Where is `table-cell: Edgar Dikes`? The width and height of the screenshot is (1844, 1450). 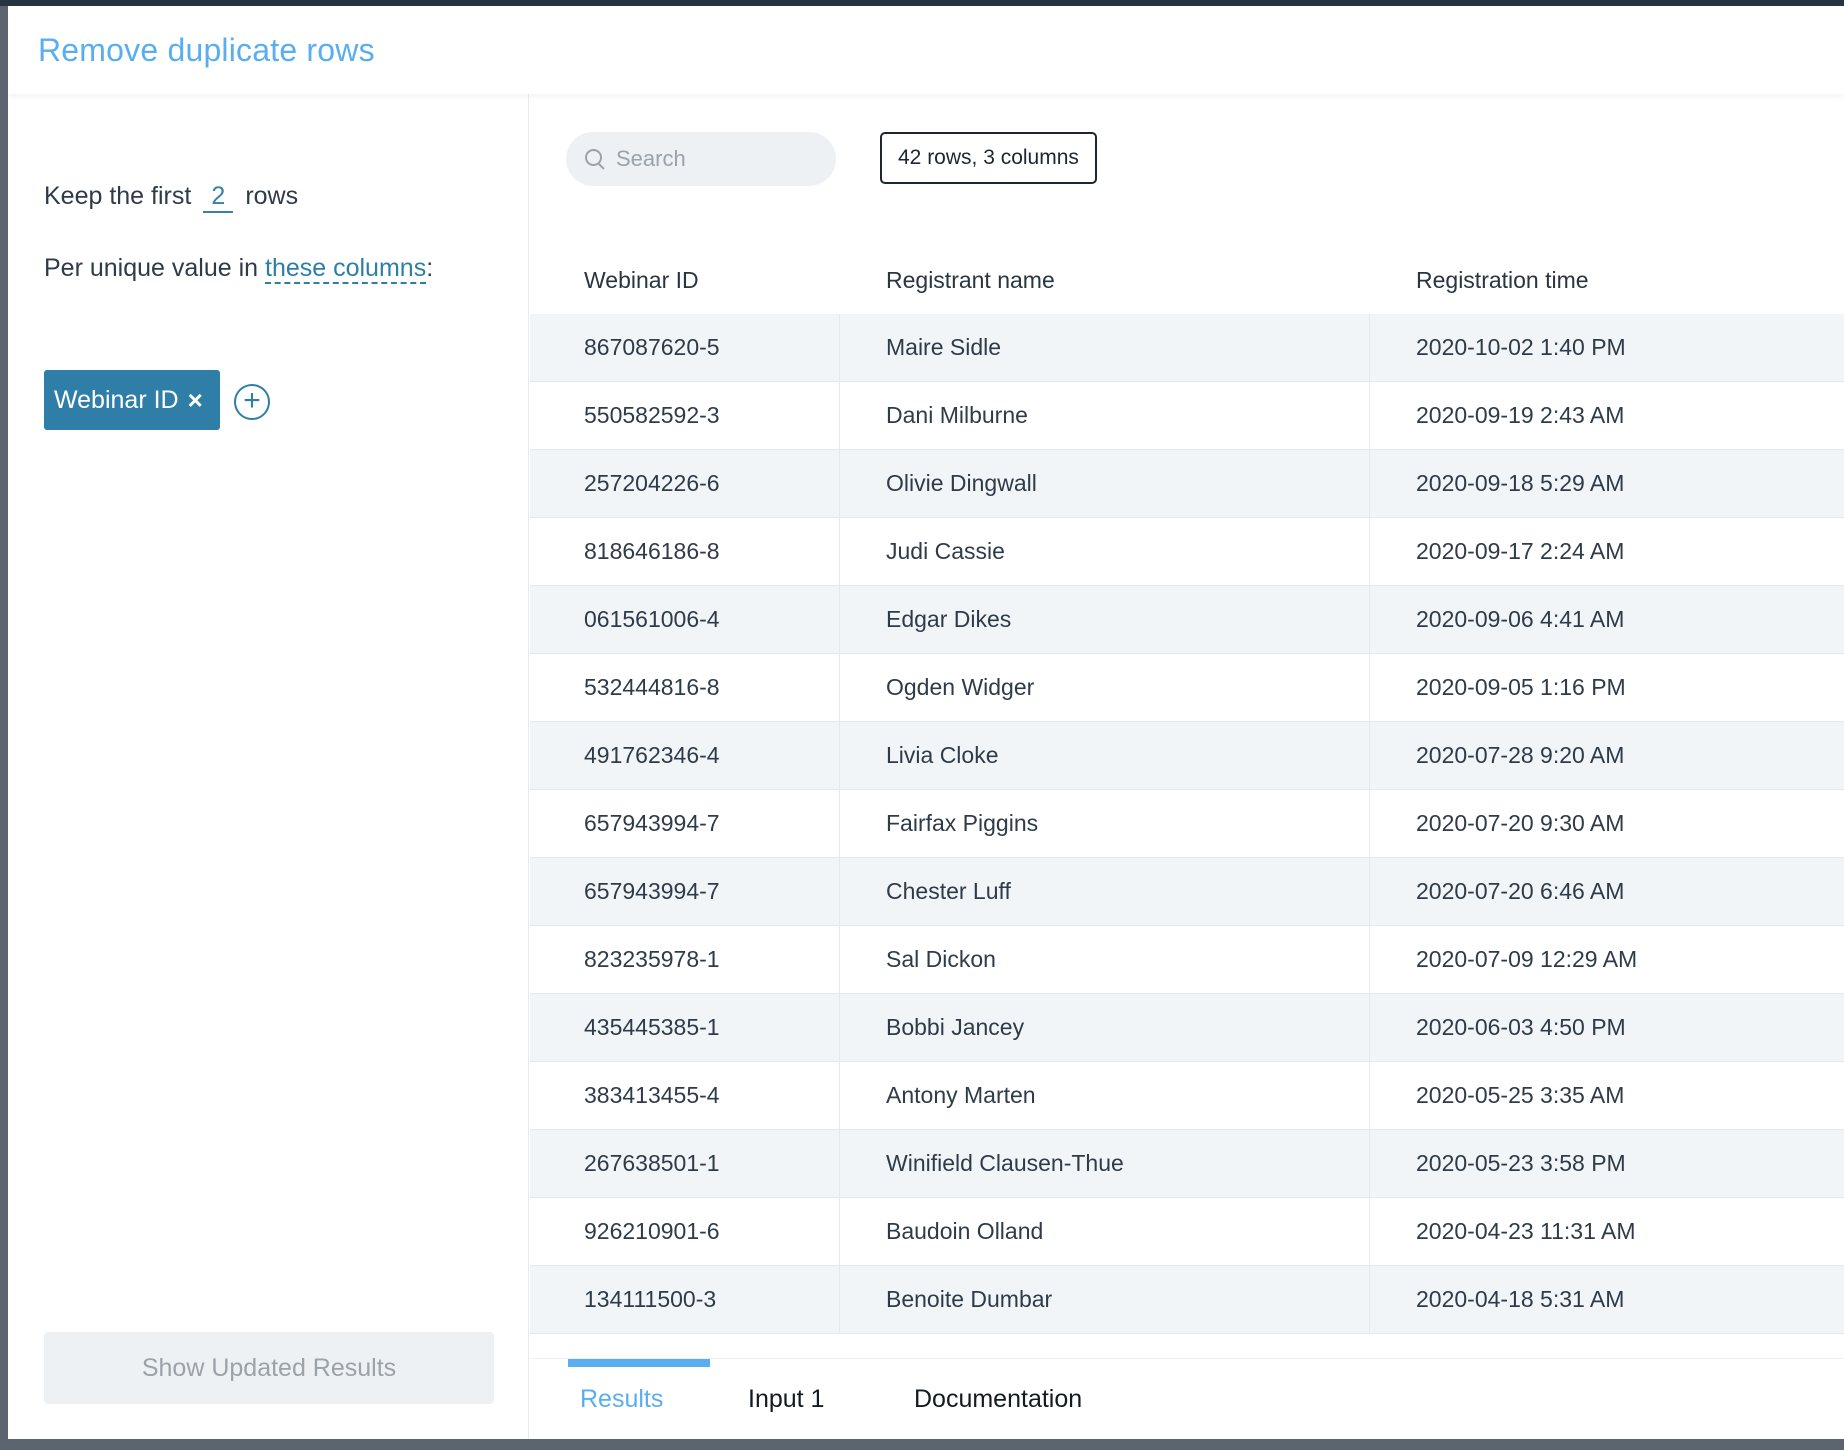 table-cell: Edgar Dikes is located at coordinates (1105, 619).